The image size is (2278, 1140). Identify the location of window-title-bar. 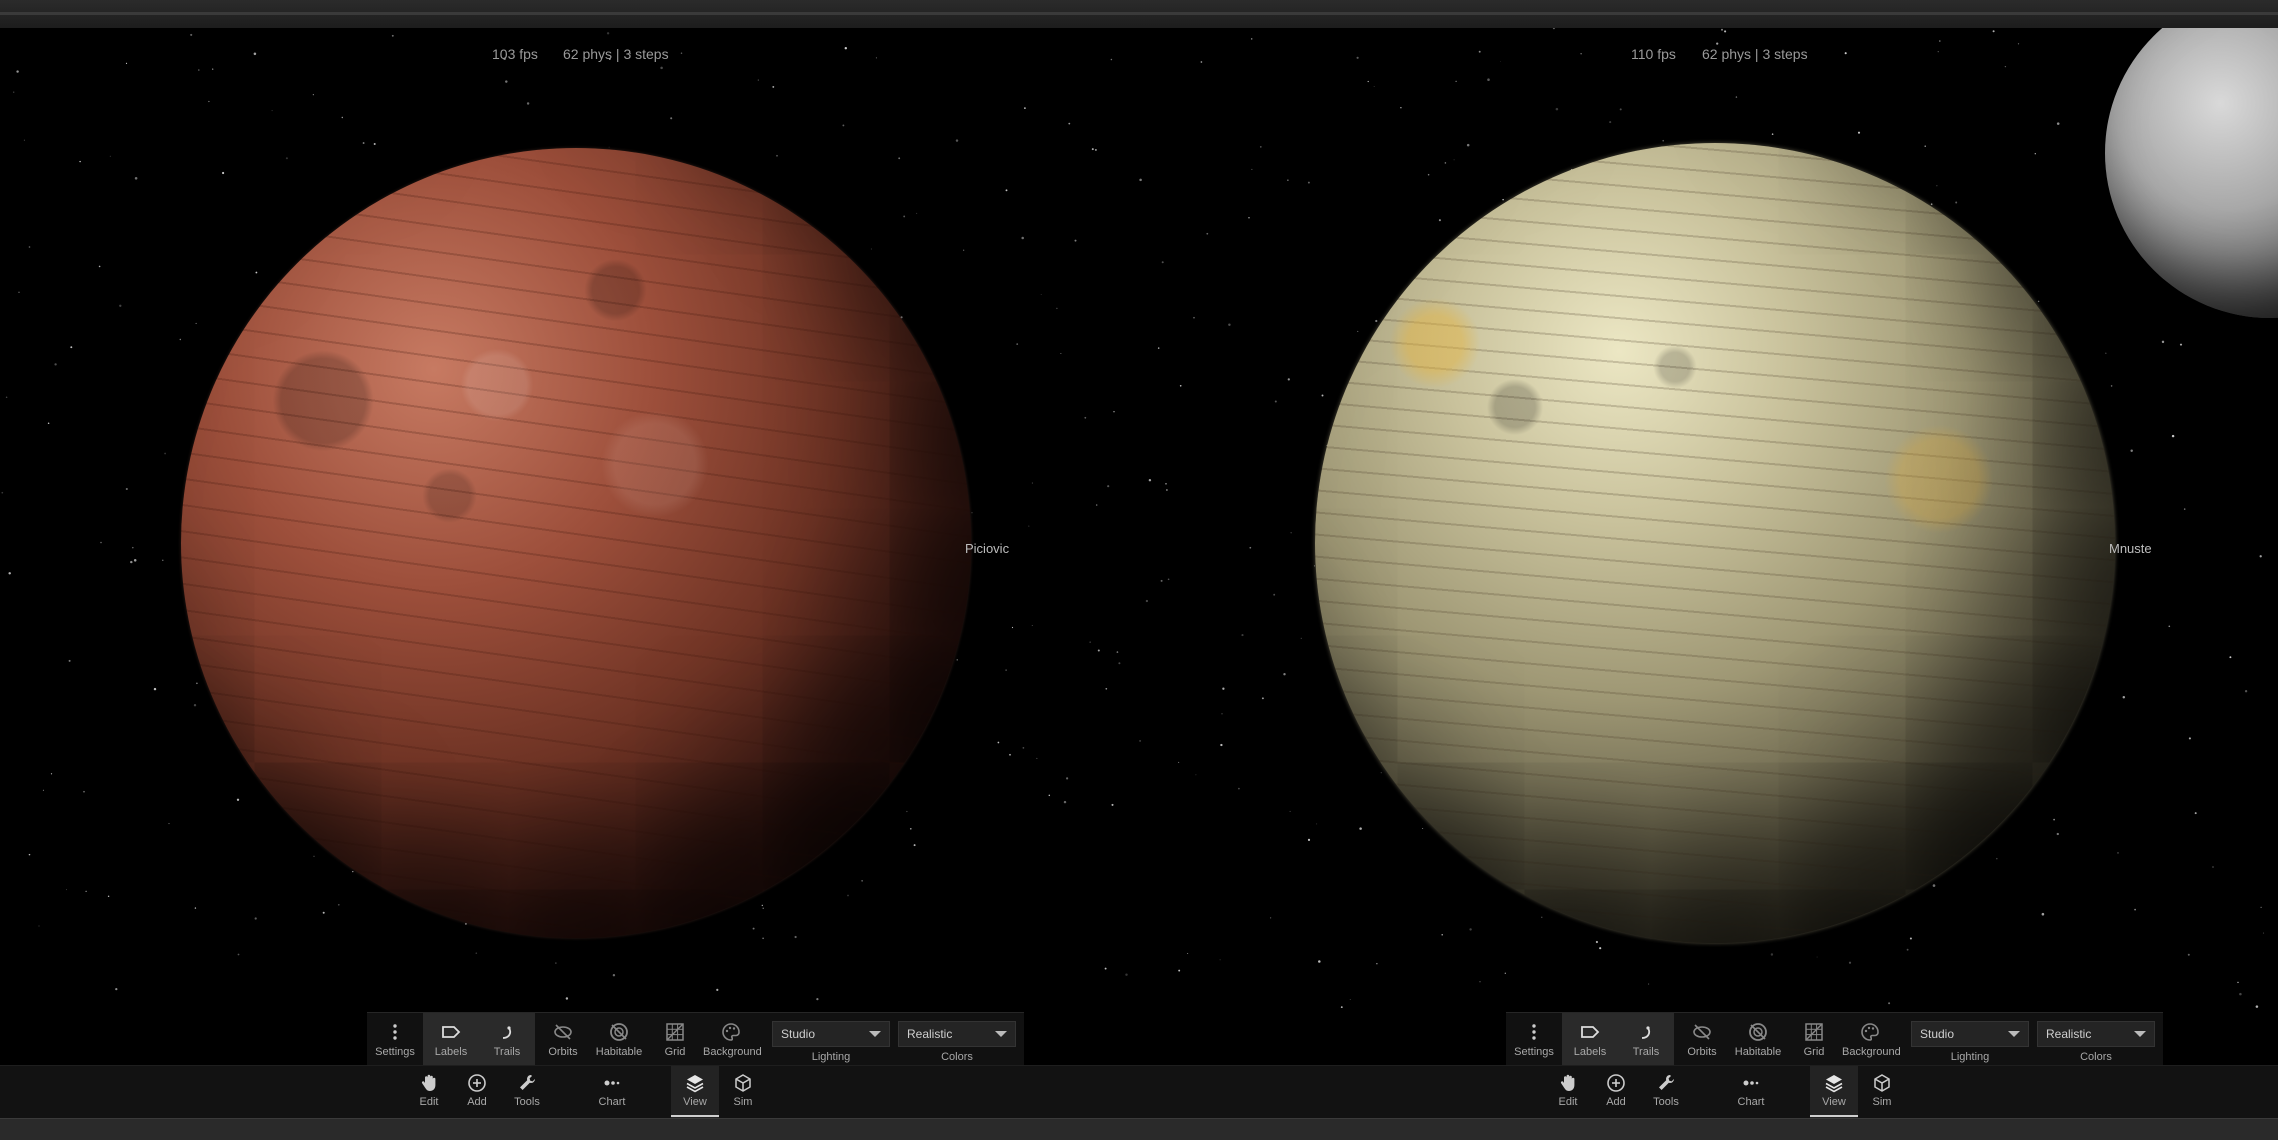
(1139, 14).